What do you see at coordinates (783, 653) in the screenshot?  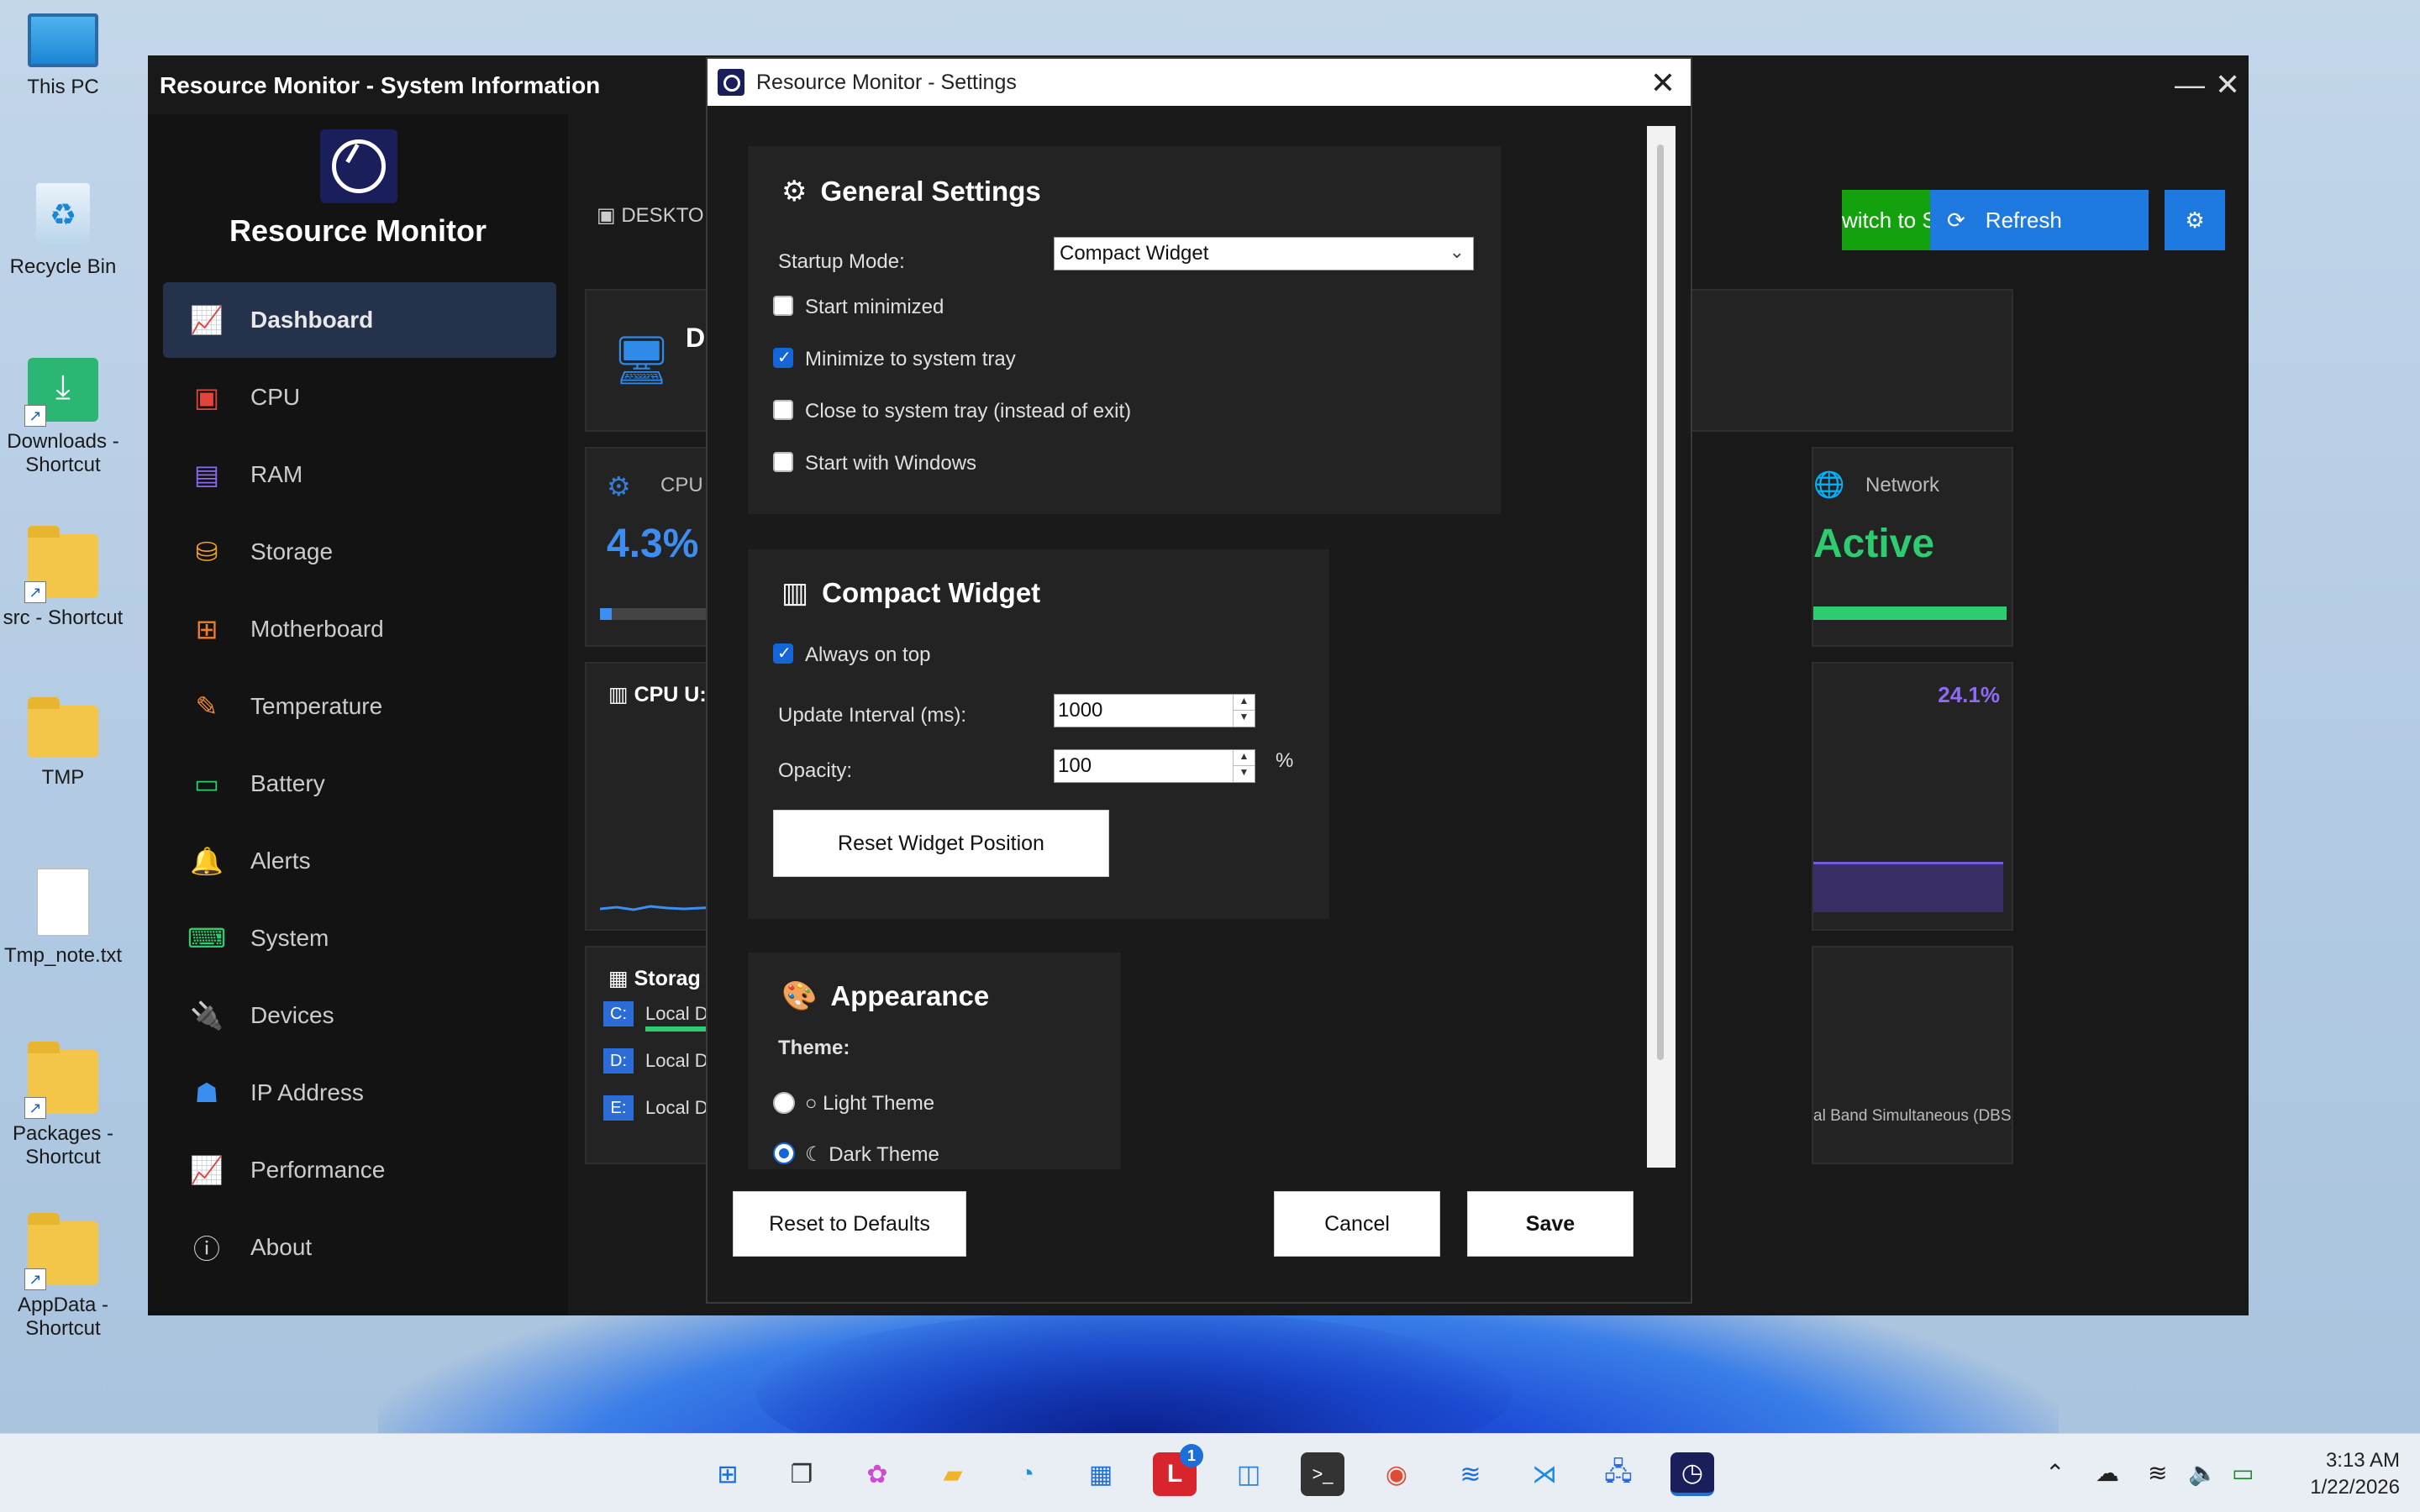 I see `always-on-top-checkbox` at bounding box center [783, 653].